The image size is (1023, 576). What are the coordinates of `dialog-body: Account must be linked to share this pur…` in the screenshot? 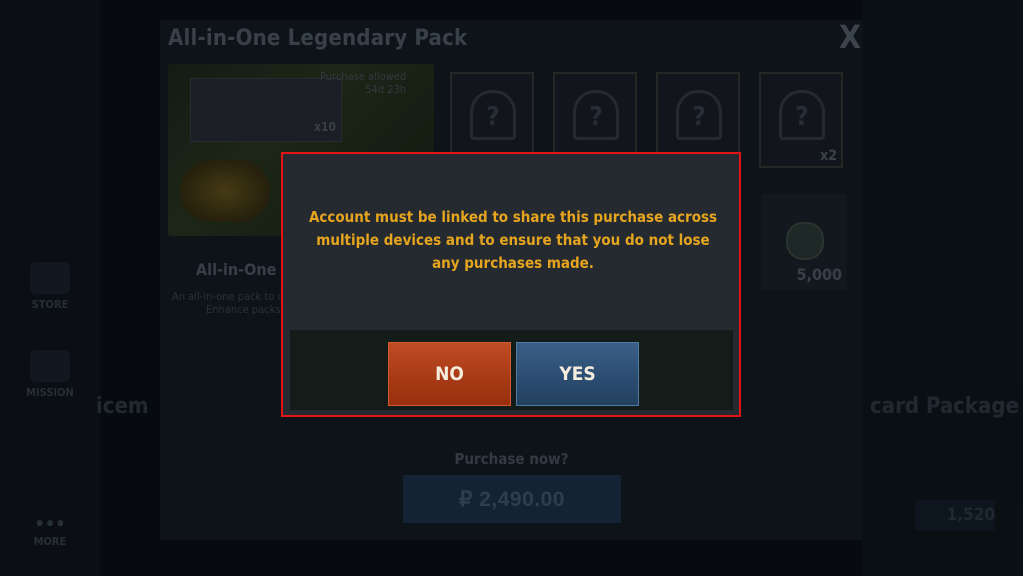 It's located at (511, 242).